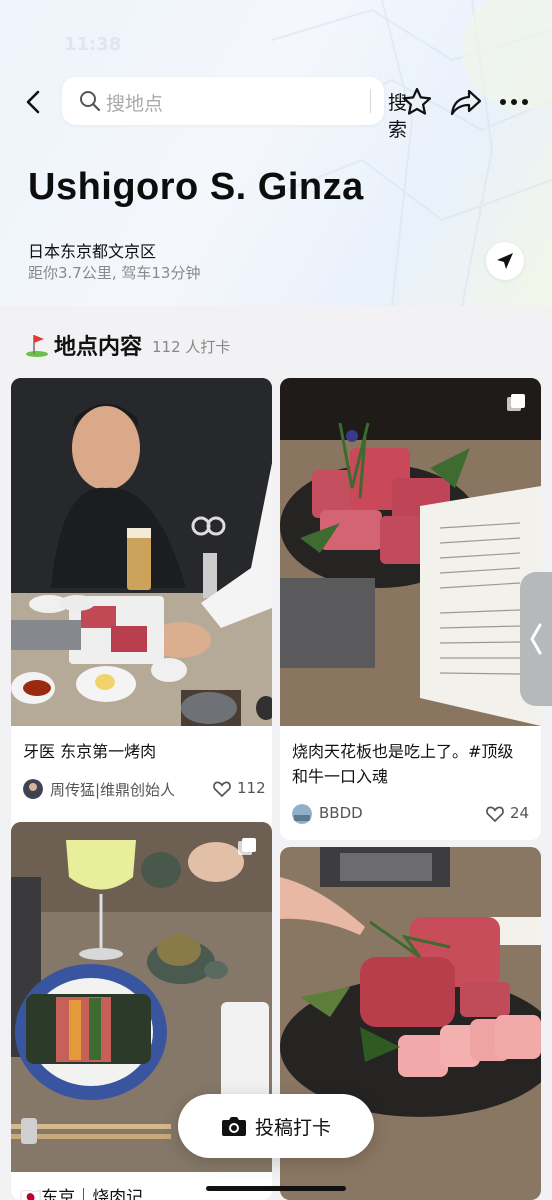 The image size is (552, 1200). I want to click on like-count: 112, so click(251, 788).